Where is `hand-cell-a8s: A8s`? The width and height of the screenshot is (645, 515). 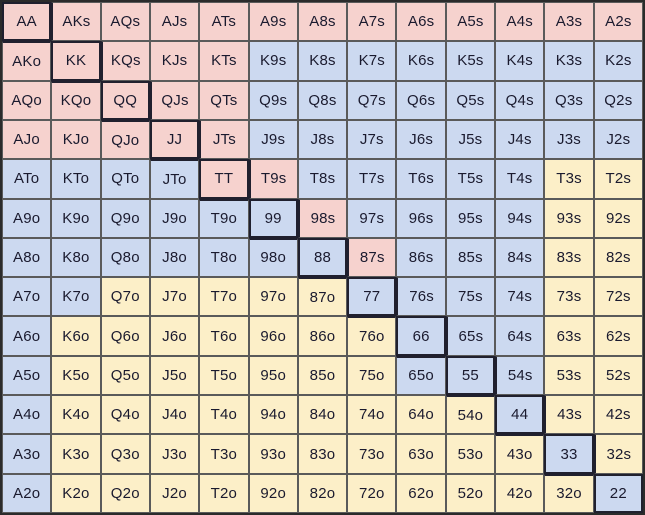 hand-cell-a8s: A8s is located at coordinates (322, 22).